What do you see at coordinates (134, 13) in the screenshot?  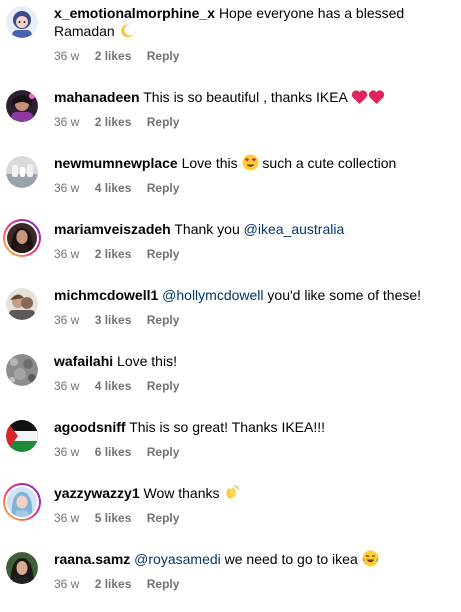 I see `comment-username: x_emotionalmorphine_x` at bounding box center [134, 13].